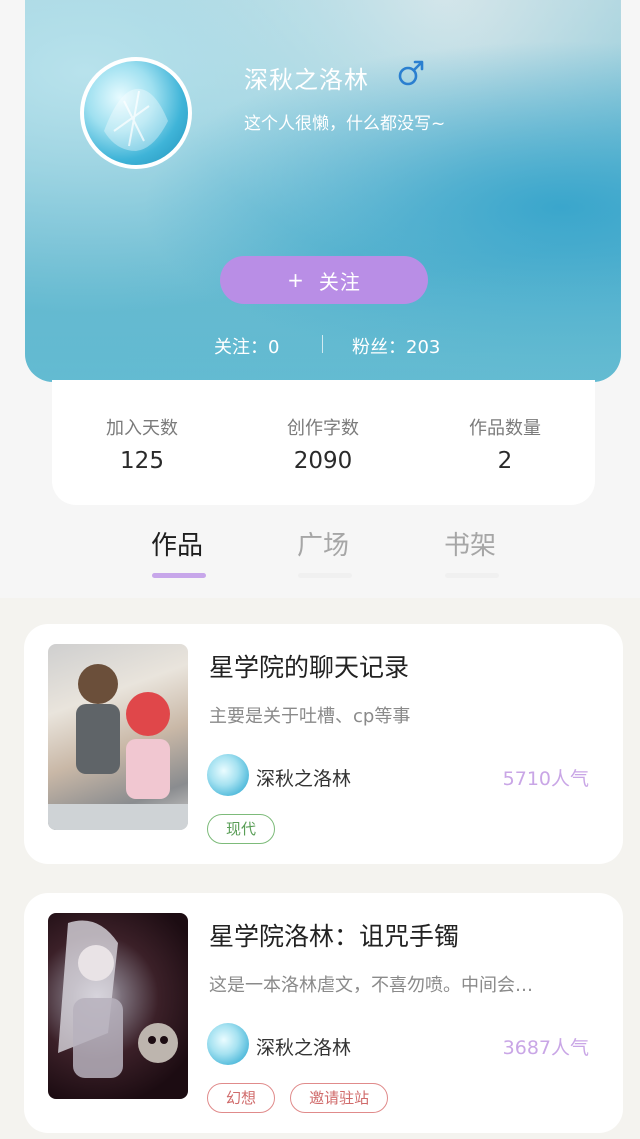 The width and height of the screenshot is (640, 1139). I want to click on follow-stats: 关注：0 粉丝：203, so click(320, 346).